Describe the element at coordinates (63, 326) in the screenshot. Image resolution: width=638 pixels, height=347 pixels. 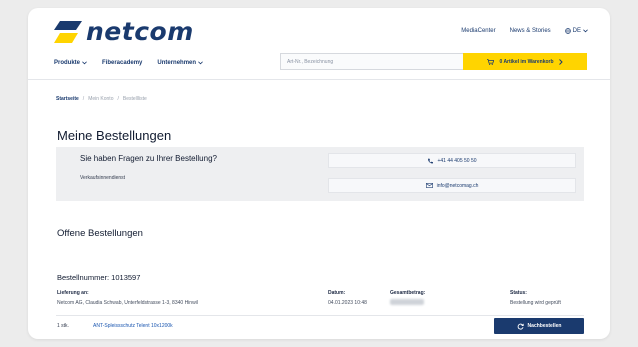
I see `item-quantity: 1 stk.` at that location.